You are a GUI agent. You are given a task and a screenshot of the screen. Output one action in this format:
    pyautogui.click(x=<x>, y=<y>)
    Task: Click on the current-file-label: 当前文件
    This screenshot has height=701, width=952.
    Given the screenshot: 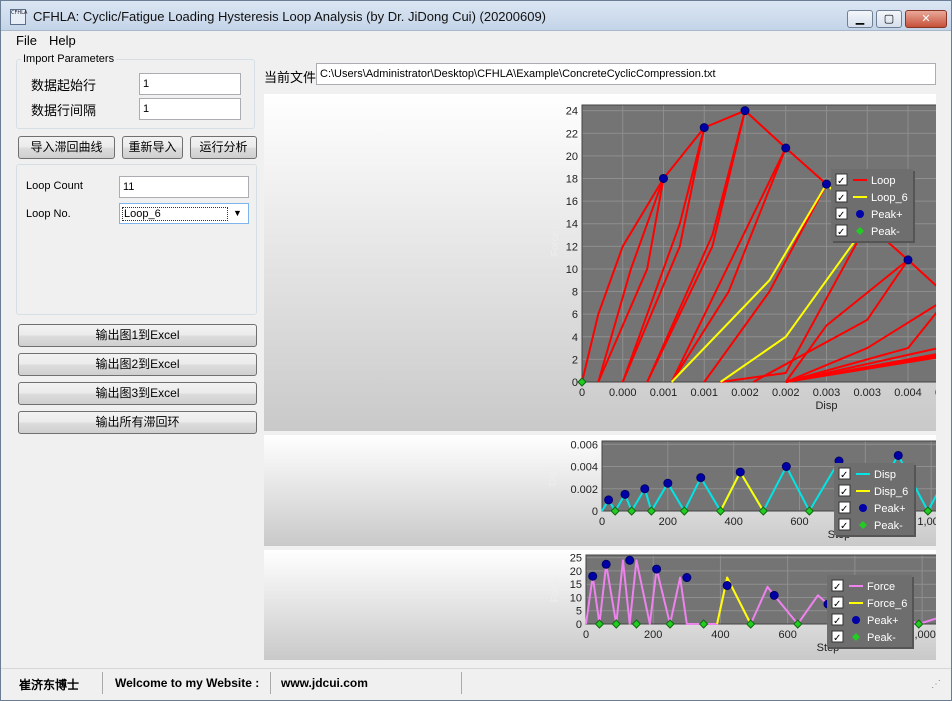 What is the action you would take?
    pyautogui.click(x=290, y=77)
    